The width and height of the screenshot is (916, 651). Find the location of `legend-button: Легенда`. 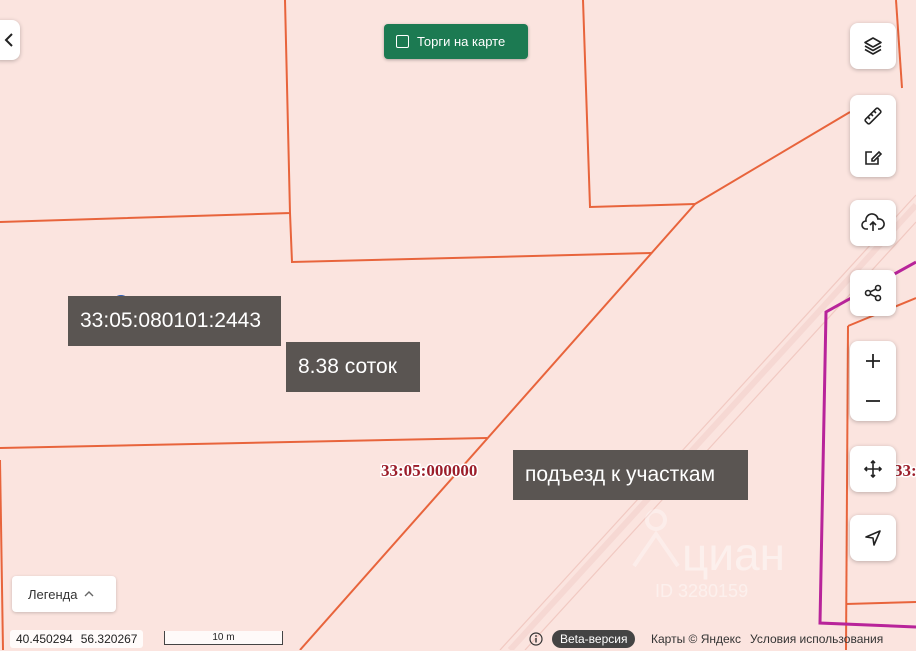

legend-button: Легенда is located at coordinates (64, 594).